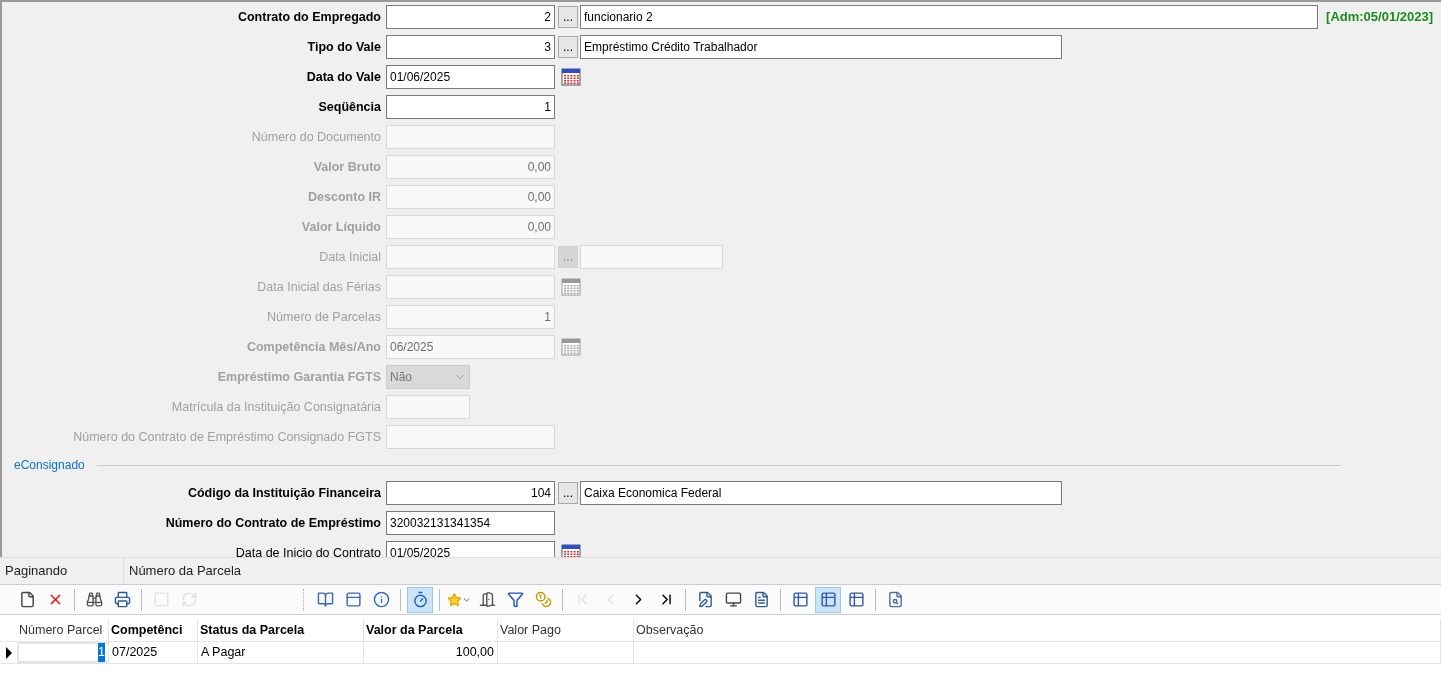  What do you see at coordinates (420, 599) in the screenshot?
I see `stopwatch-button` at bounding box center [420, 599].